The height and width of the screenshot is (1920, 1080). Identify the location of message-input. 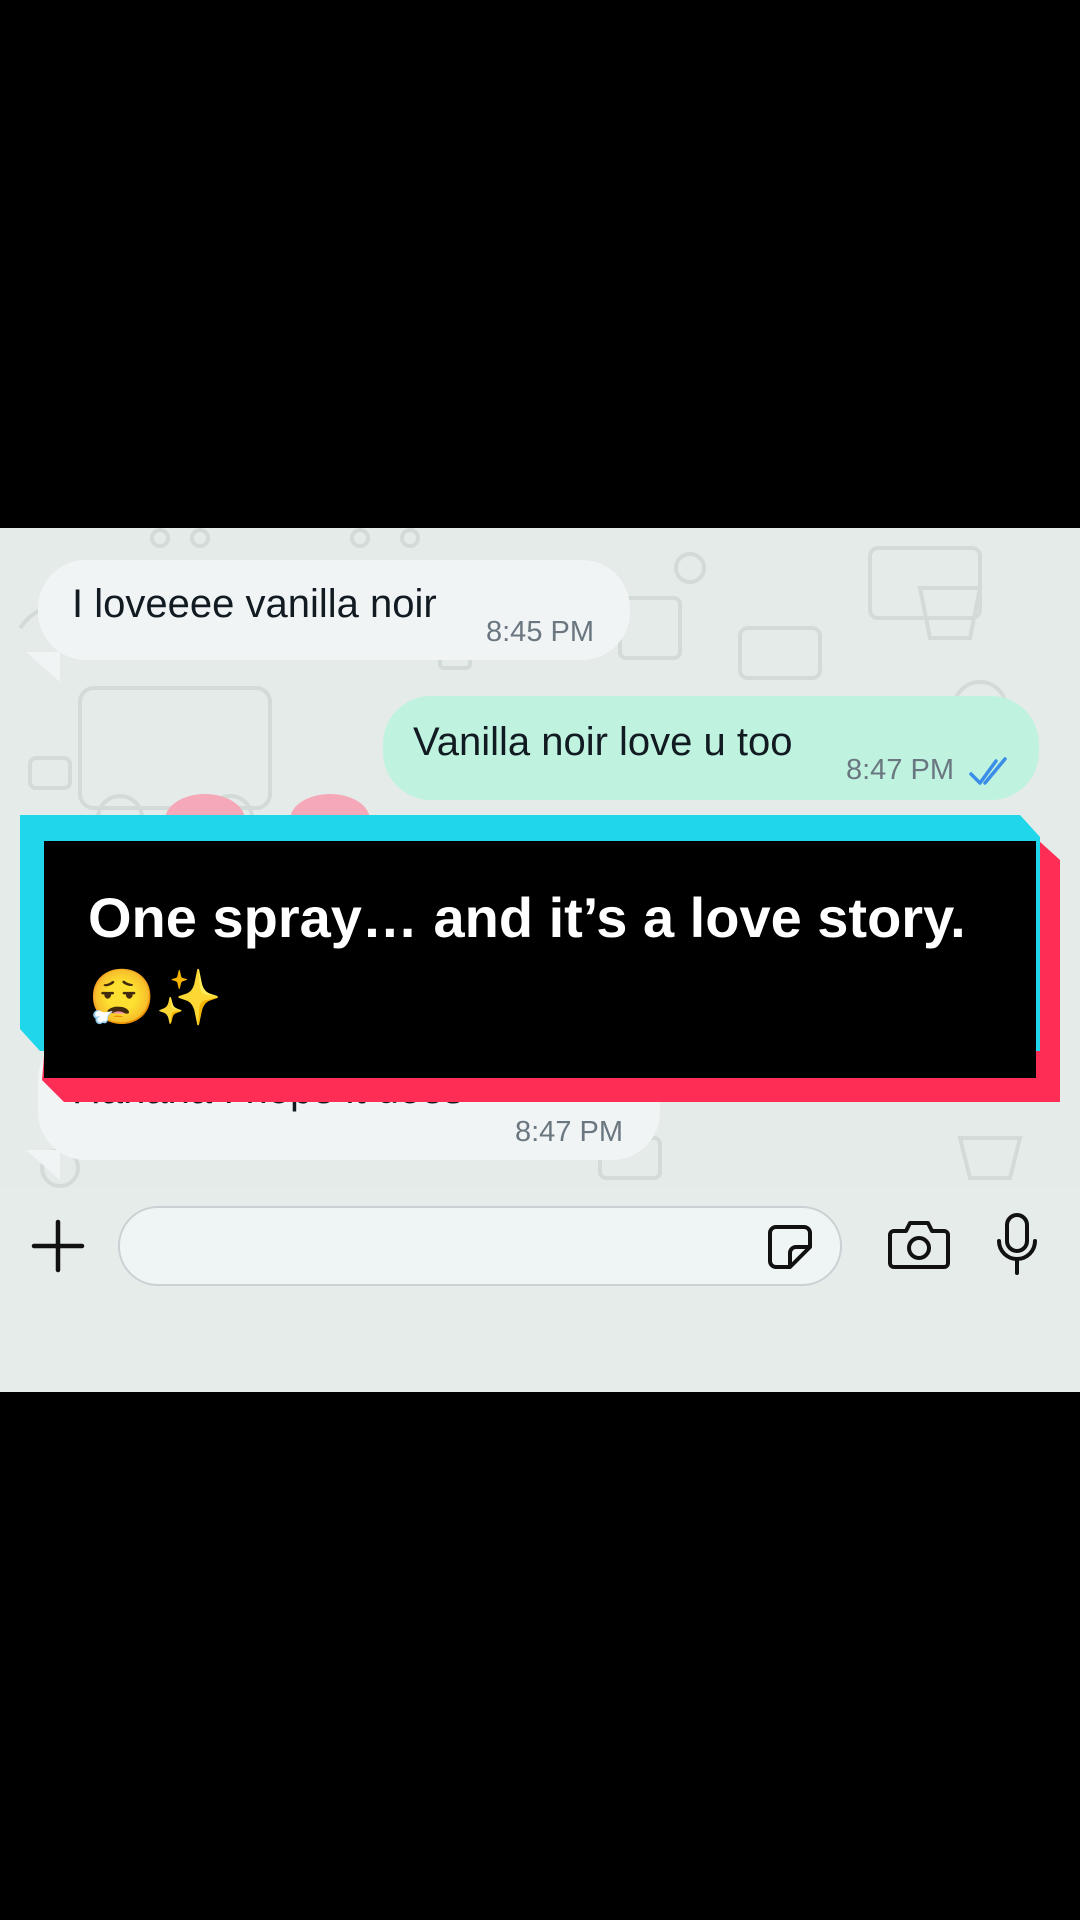
(480, 1246).